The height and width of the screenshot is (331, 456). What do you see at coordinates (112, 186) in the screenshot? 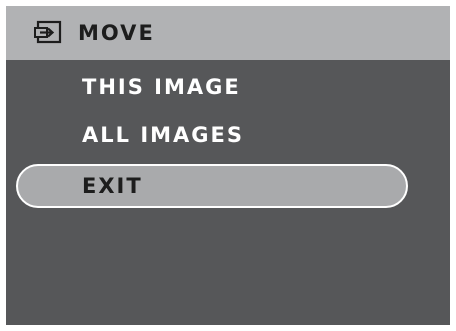
I see `menu-item-label: EXIT` at bounding box center [112, 186].